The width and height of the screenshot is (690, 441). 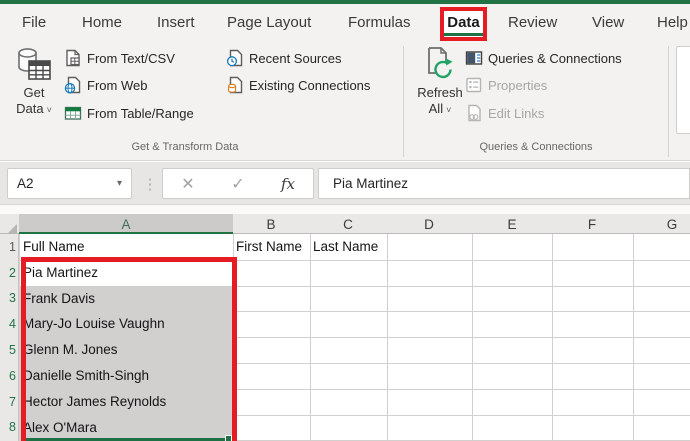 What do you see at coordinates (608, 22) in the screenshot?
I see `tab-view: View` at bounding box center [608, 22].